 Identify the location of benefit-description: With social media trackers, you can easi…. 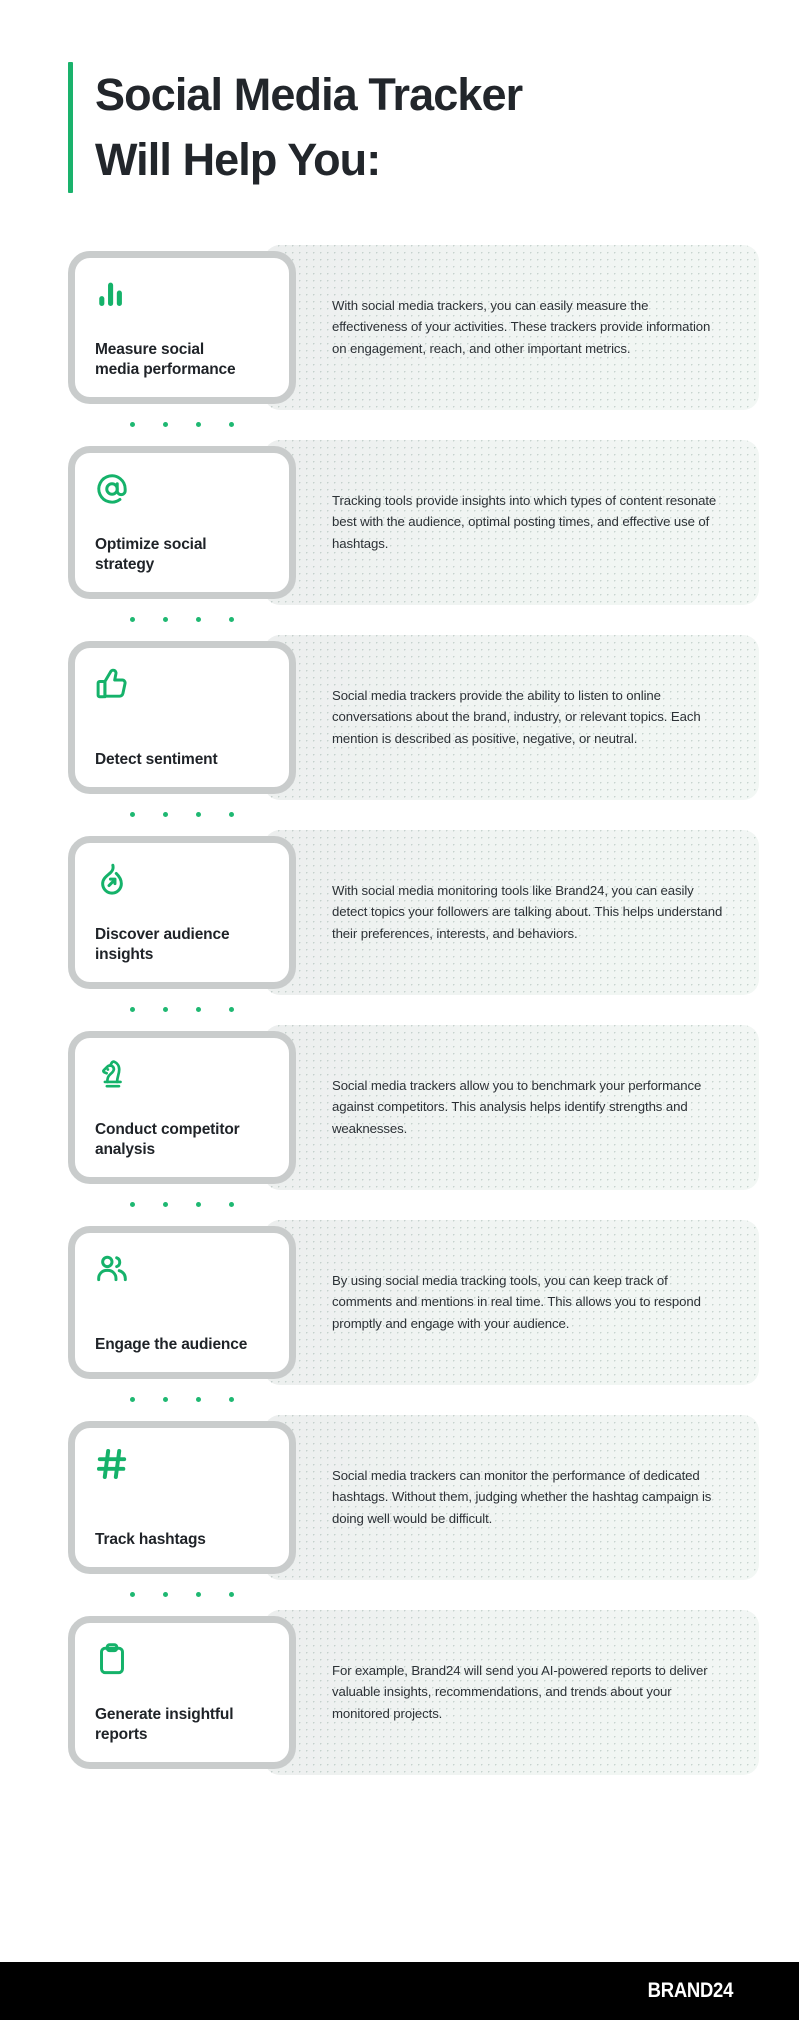
(521, 326).